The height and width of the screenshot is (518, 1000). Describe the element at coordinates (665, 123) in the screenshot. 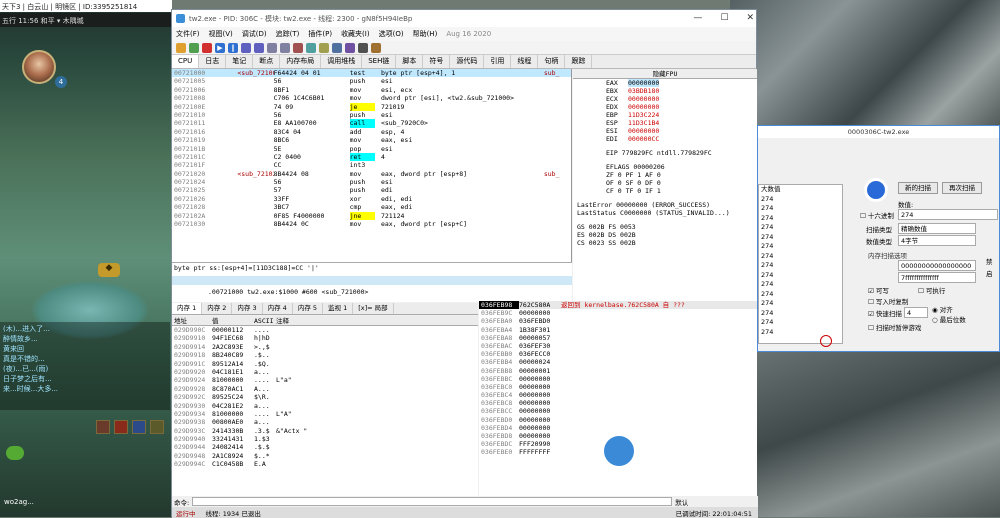

I see `register-row: ESP 11D3C1B4` at that location.